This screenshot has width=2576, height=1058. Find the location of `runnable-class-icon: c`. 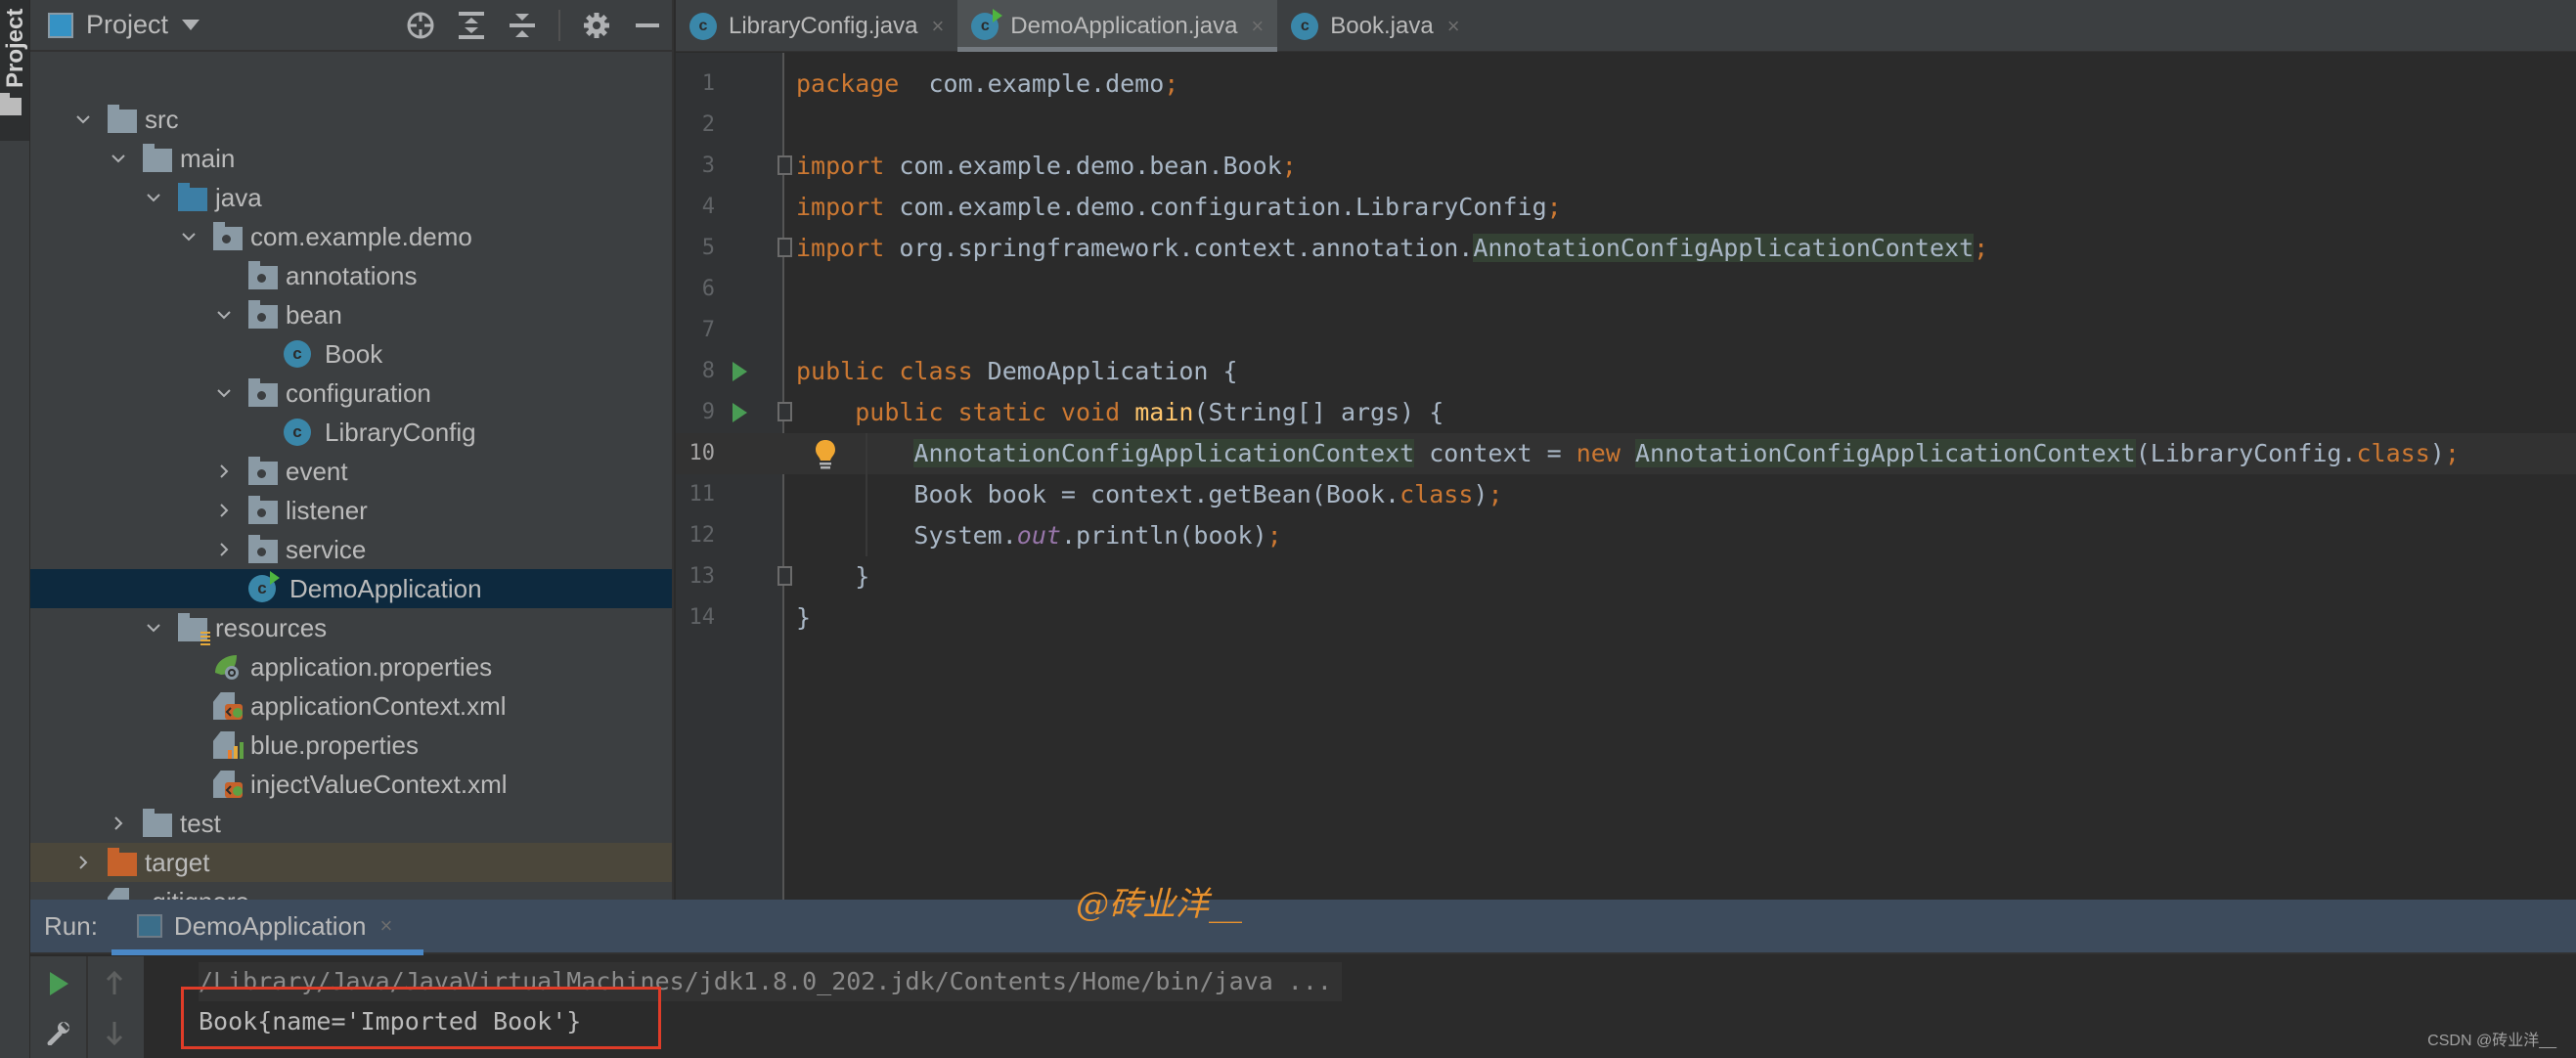

runnable-class-icon: c is located at coordinates (263, 588).